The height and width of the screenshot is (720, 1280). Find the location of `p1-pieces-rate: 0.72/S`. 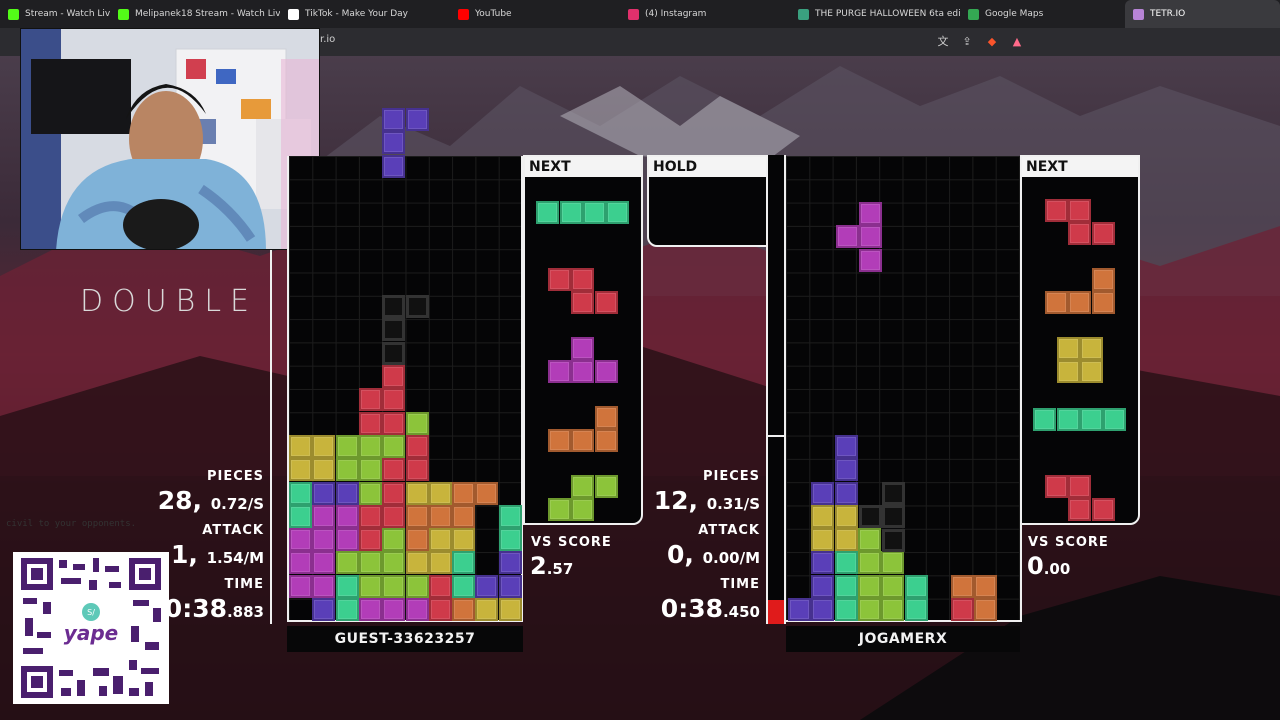

p1-pieces-rate: 0.72/S is located at coordinates (237, 504).